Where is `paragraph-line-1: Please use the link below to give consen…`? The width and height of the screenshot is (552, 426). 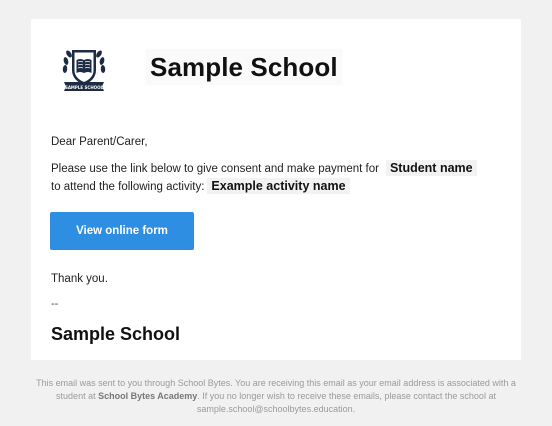 paragraph-line-1: Please use the link below to give consen… is located at coordinates (286, 169).